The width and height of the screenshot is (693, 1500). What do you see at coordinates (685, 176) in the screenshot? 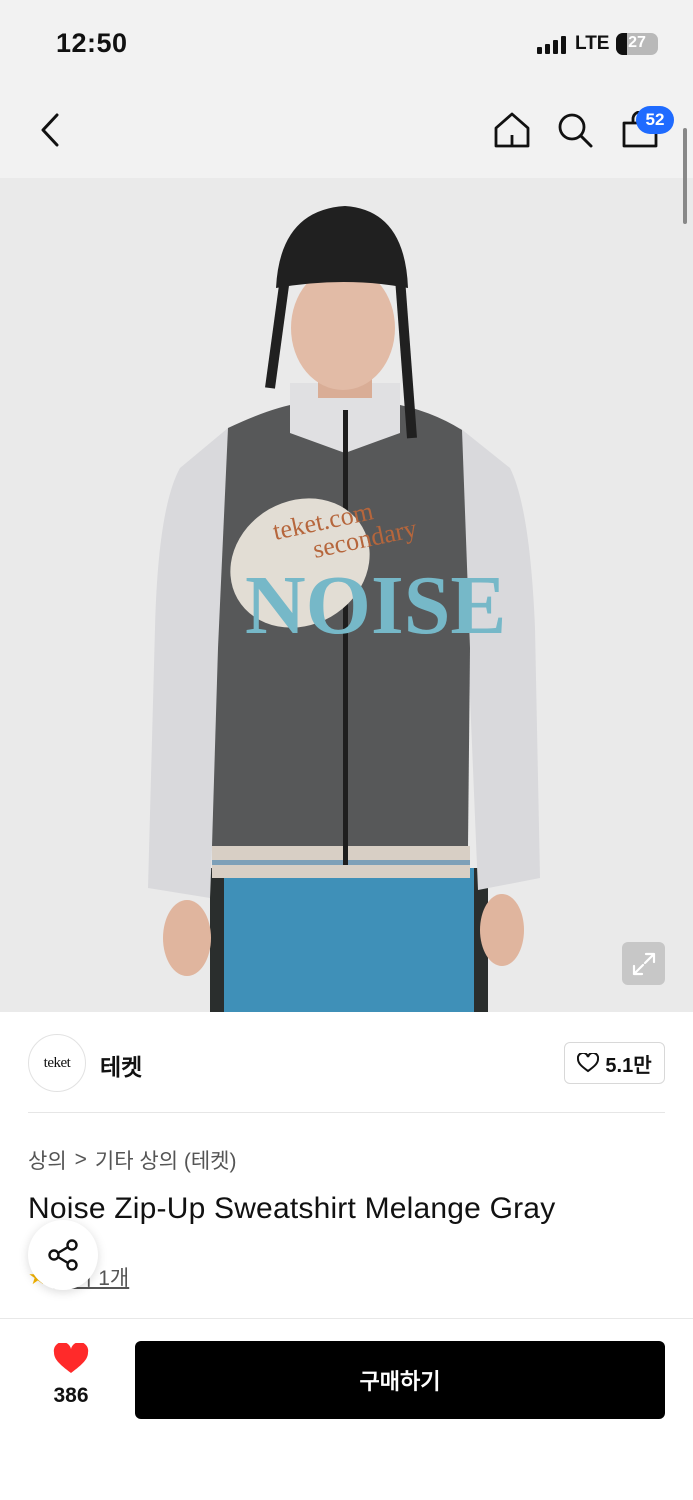
I see `scroll-indicator` at bounding box center [685, 176].